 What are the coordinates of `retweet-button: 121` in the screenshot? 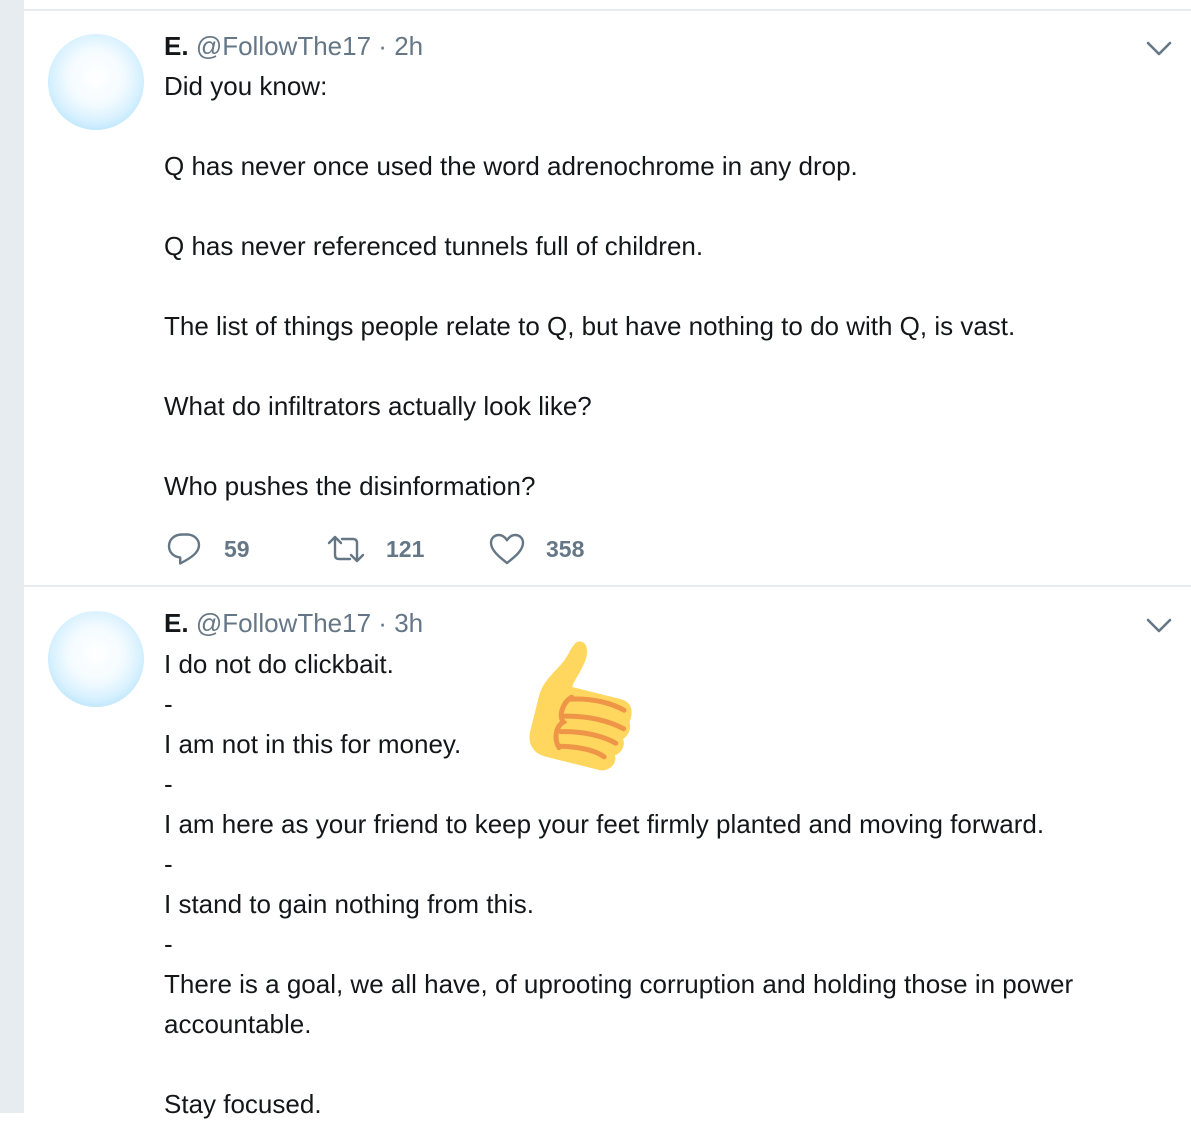 It's located at (375, 549).